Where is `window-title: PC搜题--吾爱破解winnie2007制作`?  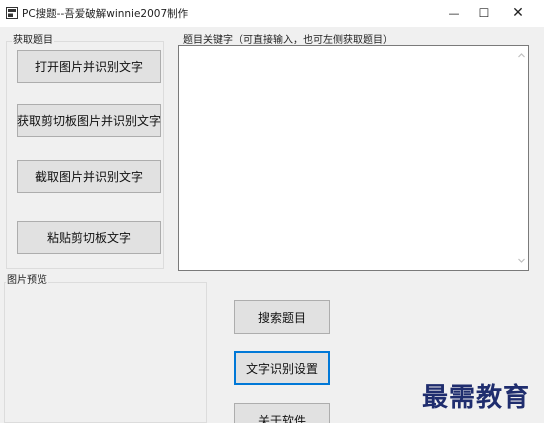
window-title: PC搜题--吾爱破解winnie2007制作 is located at coordinates (105, 14).